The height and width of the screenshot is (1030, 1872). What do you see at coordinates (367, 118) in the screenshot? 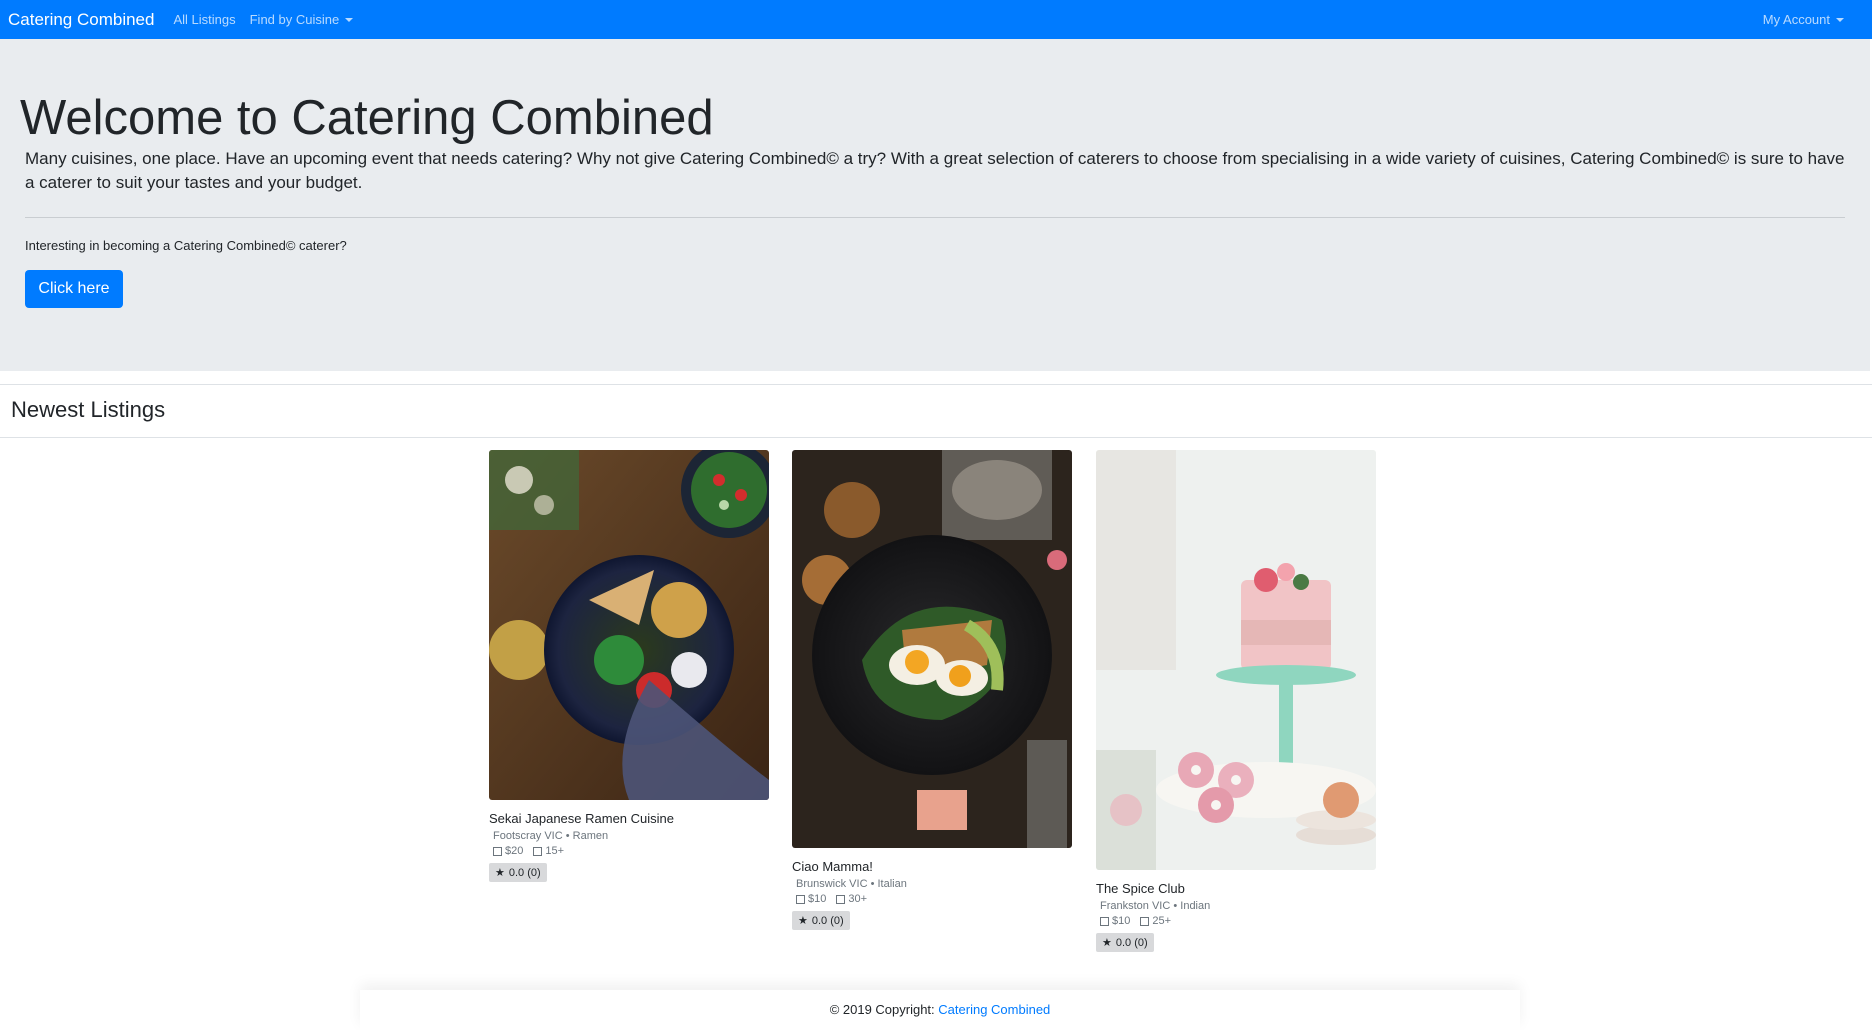
I see `hero-title: Welcome to Catering Combined` at bounding box center [367, 118].